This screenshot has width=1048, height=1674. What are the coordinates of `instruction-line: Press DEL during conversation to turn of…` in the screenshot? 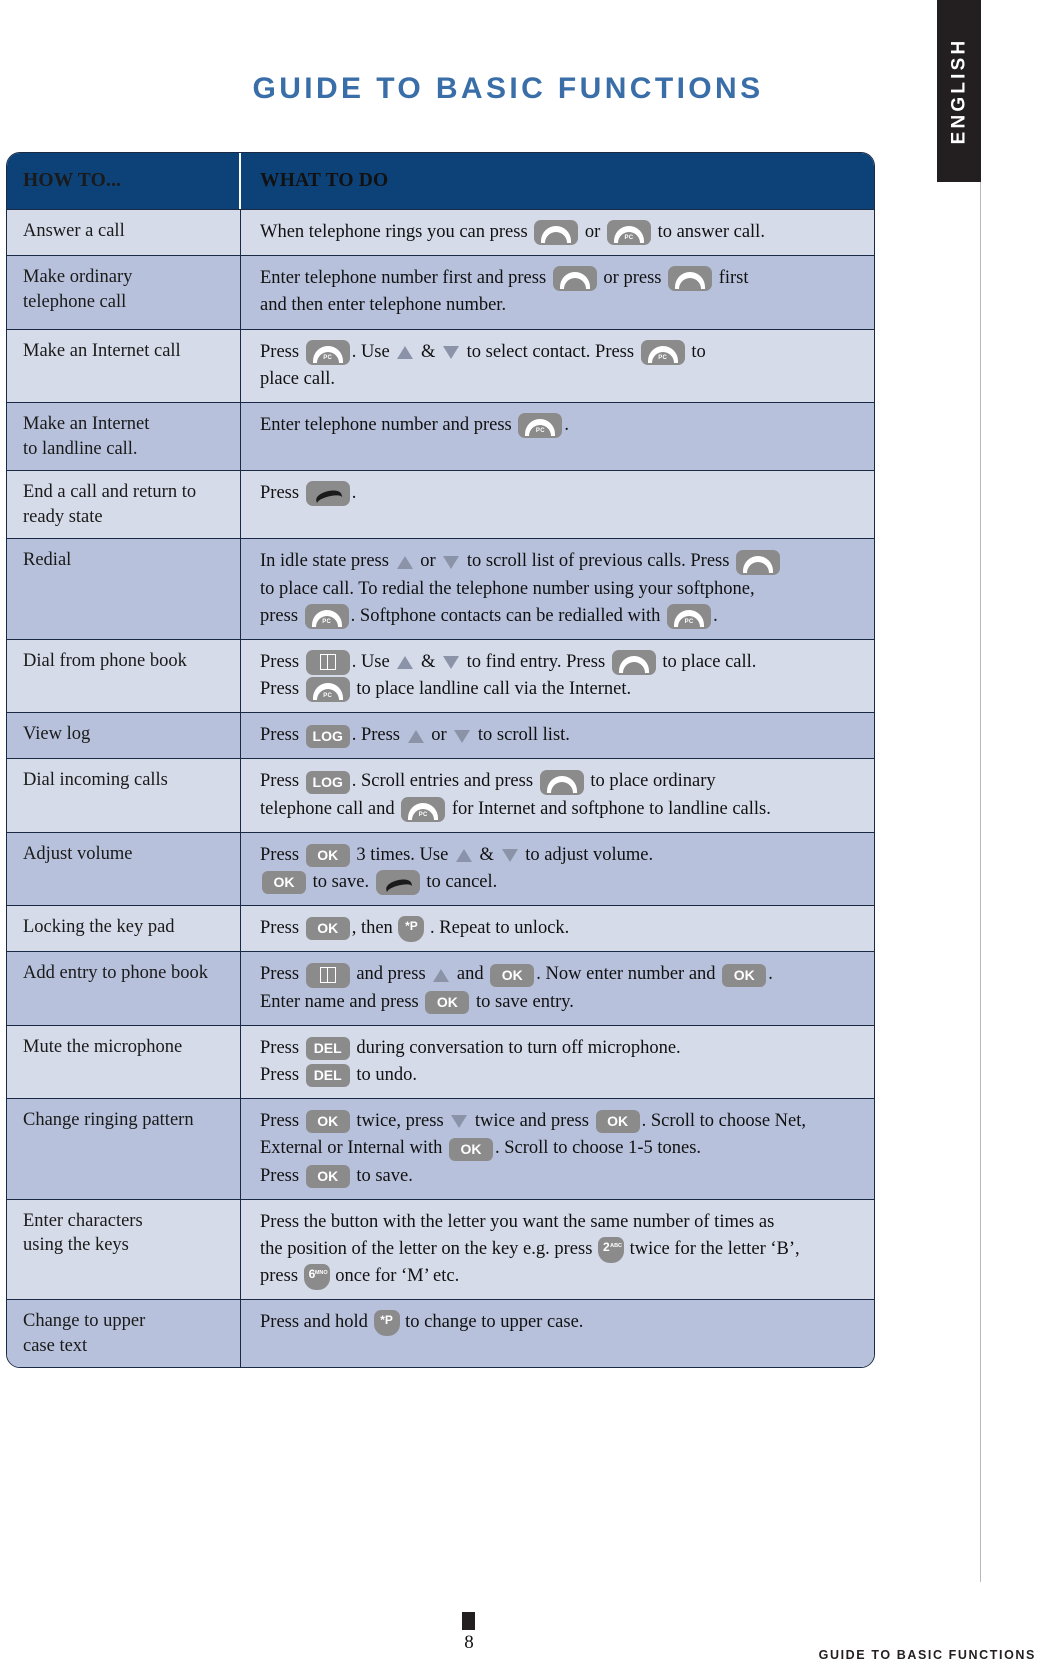 It's located at (562, 1048).